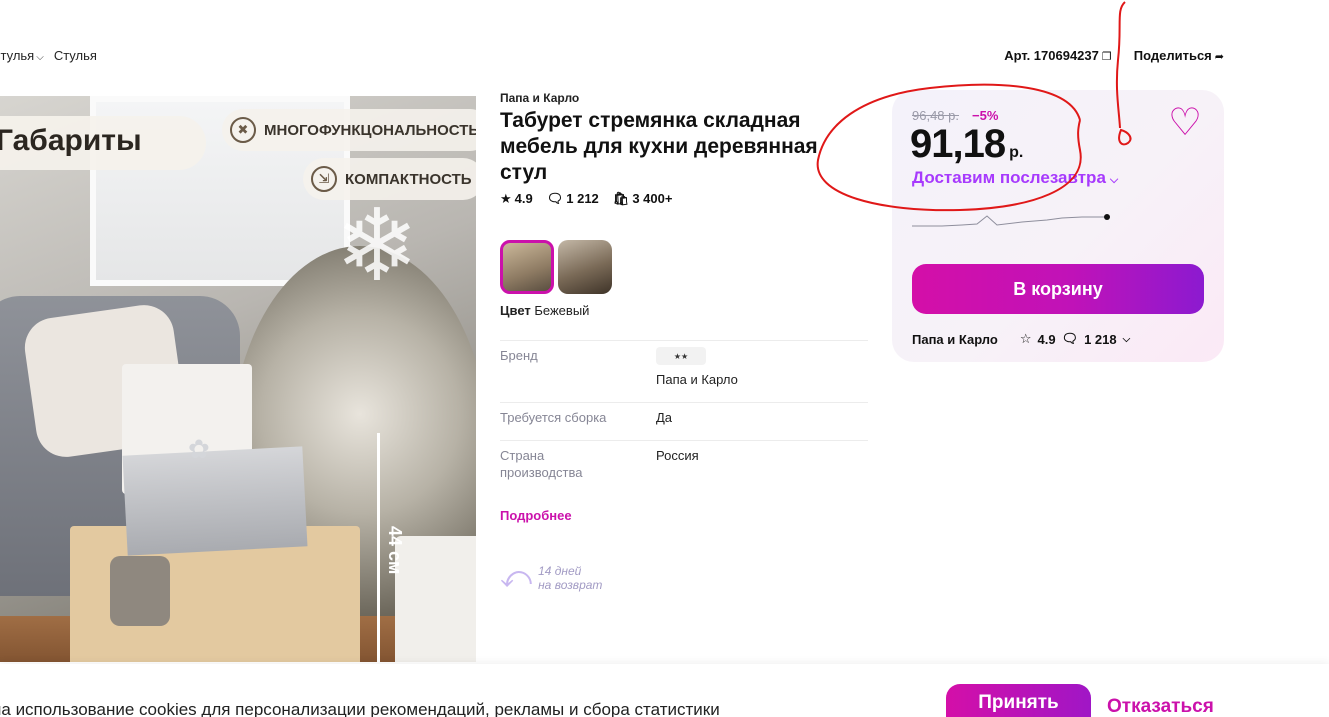 This screenshot has height=717, width=1329. What do you see at coordinates (199, 449) in the screenshot?
I see `image-bow: ✿` at bounding box center [199, 449].